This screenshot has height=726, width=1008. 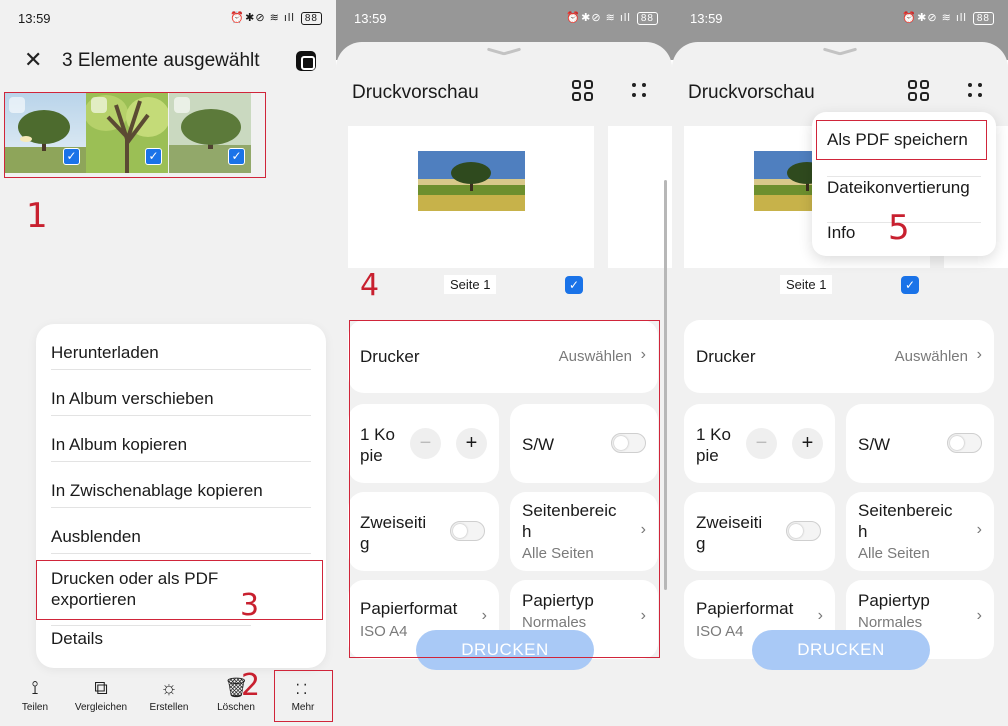 I want to click on annotation-number-2: 2, so click(x=251, y=685).